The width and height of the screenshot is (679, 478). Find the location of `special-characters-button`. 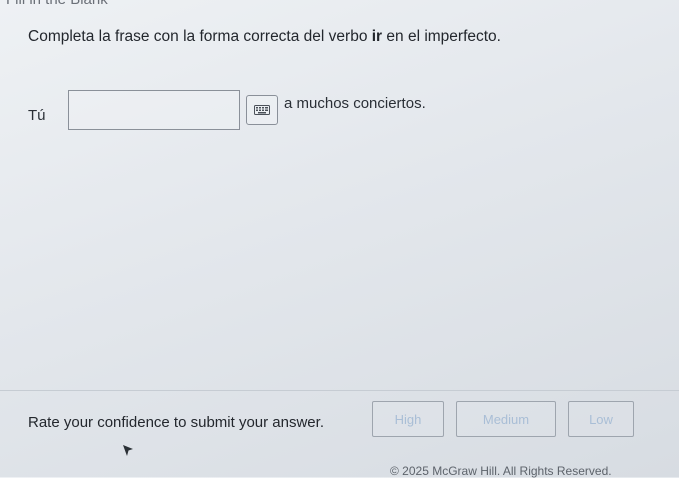

special-characters-button is located at coordinates (262, 110).